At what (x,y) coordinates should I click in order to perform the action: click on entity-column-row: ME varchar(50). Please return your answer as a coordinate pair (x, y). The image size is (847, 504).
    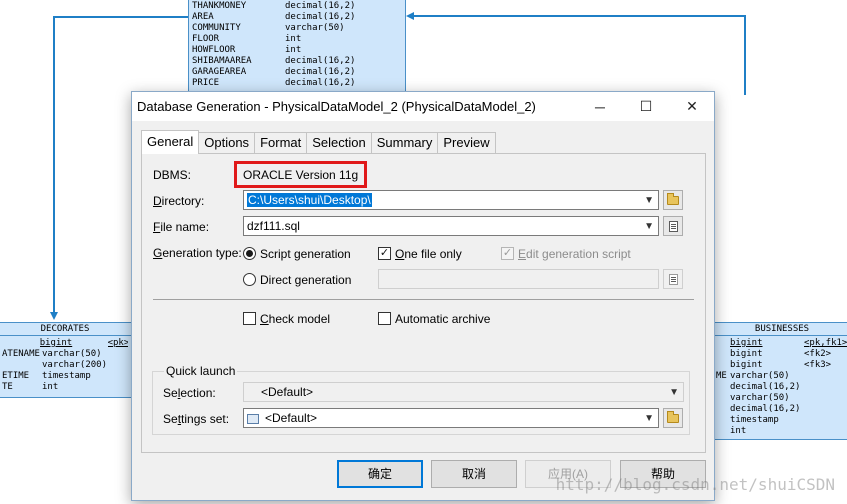
    Looking at the image, I should click on (781, 376).